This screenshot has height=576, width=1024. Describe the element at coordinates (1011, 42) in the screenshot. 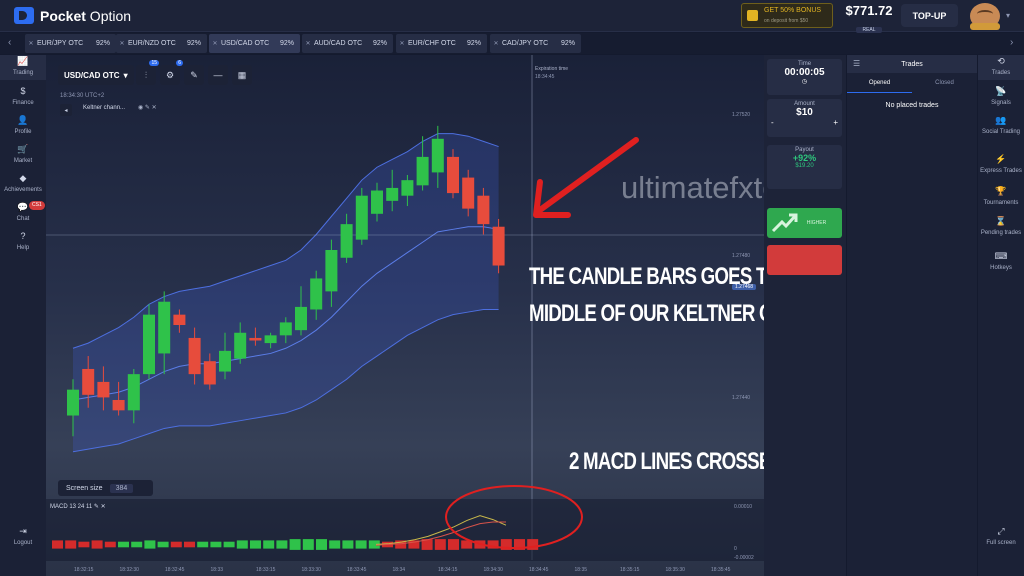

I see `chevron-right-icon: ›` at that location.